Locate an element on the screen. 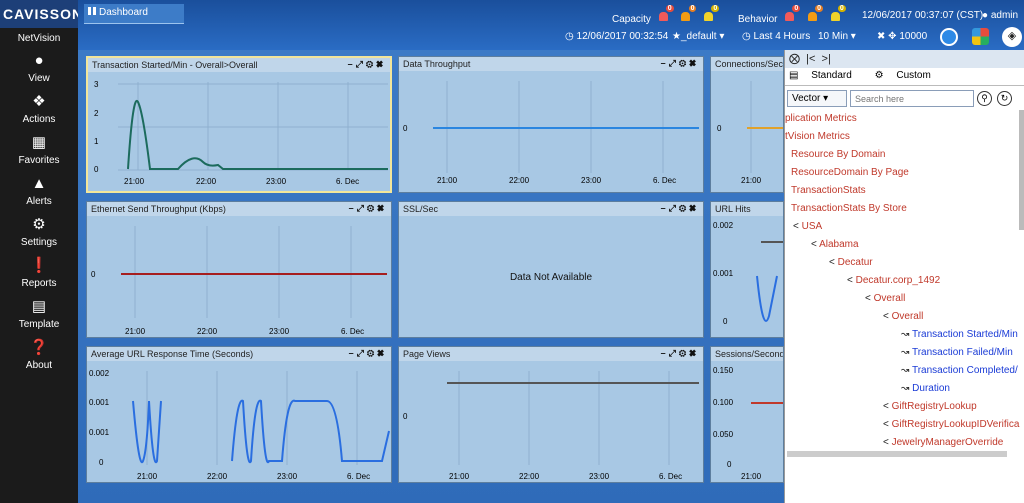 This screenshot has width=1024, height=503. sidebar-item-settings: ⚙ Settings is located at coordinates (39, 234).